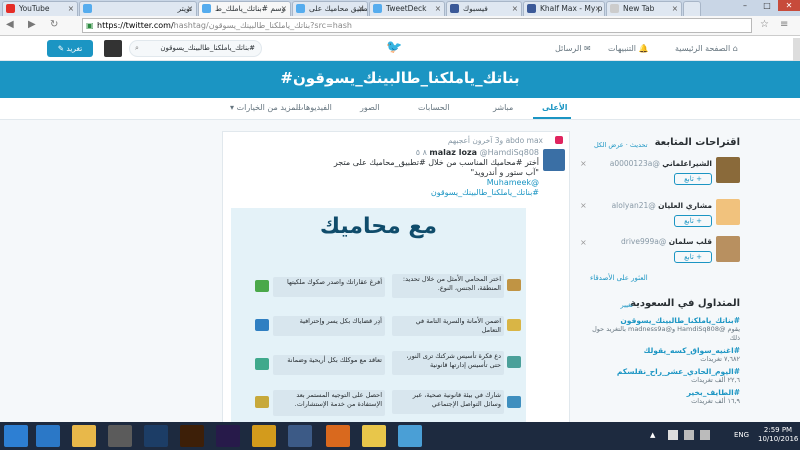 Image resolution: width=800 pixels, height=450 pixels. I want to click on folder-icon, so click(84, 436).